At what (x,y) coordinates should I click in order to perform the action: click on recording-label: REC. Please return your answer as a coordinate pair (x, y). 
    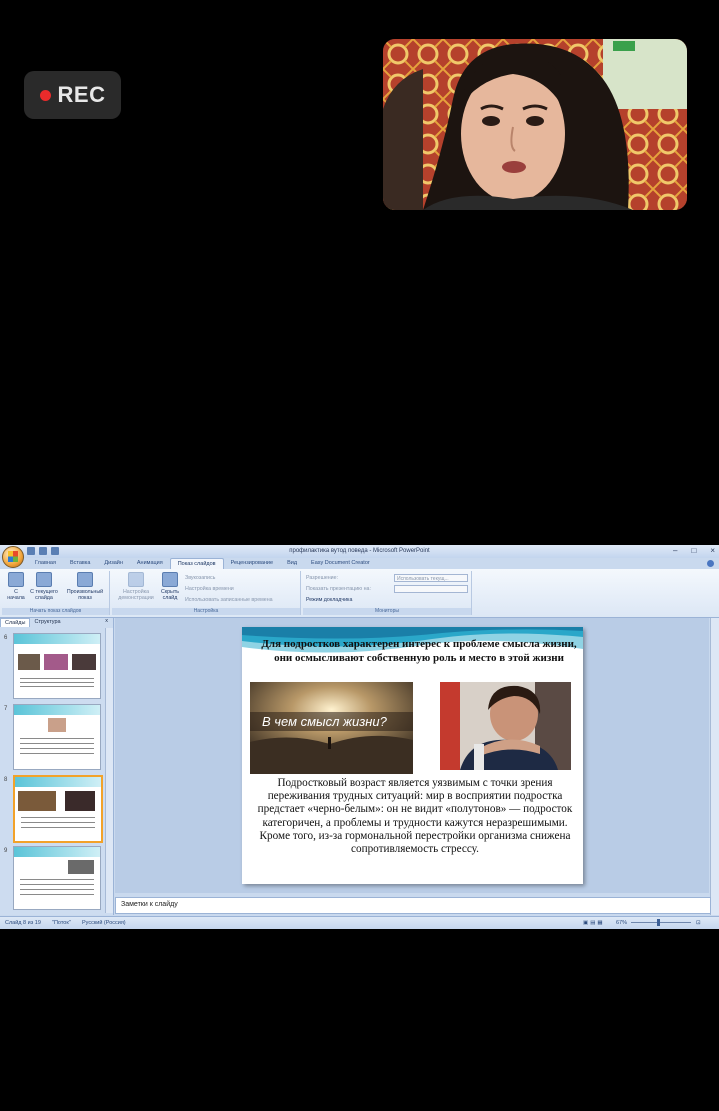
    Looking at the image, I should click on (81, 94).